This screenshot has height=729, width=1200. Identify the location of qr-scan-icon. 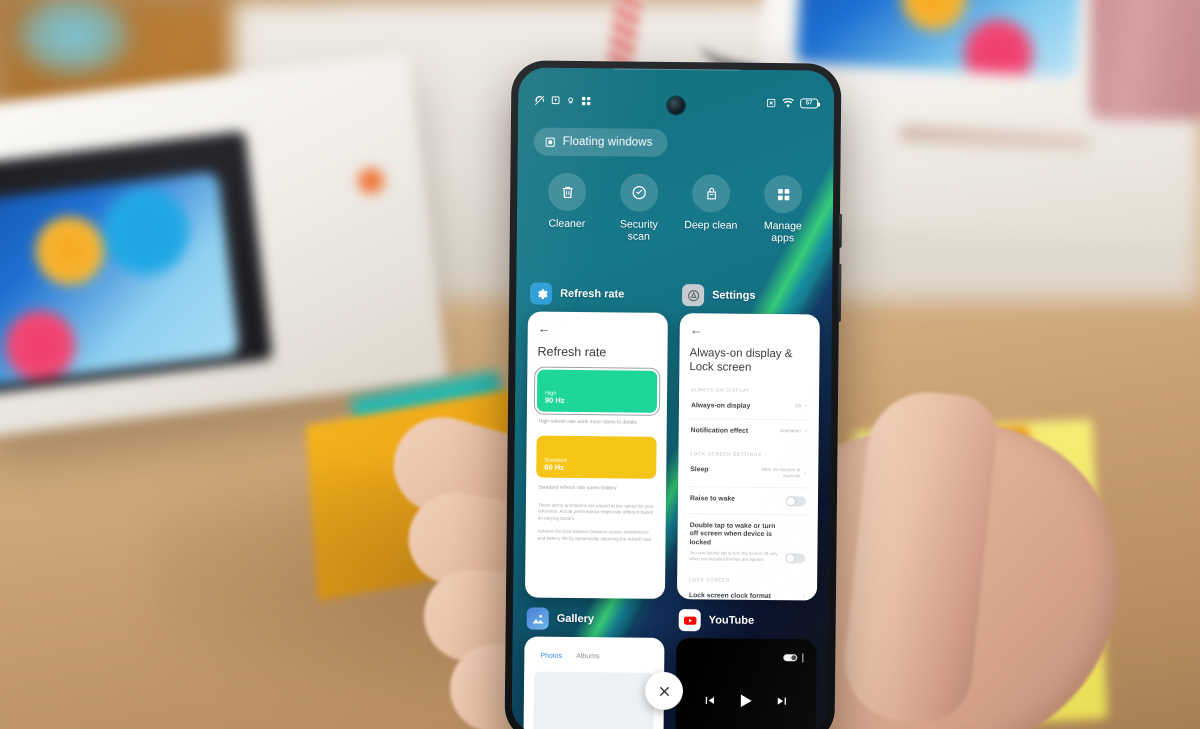
(586, 100).